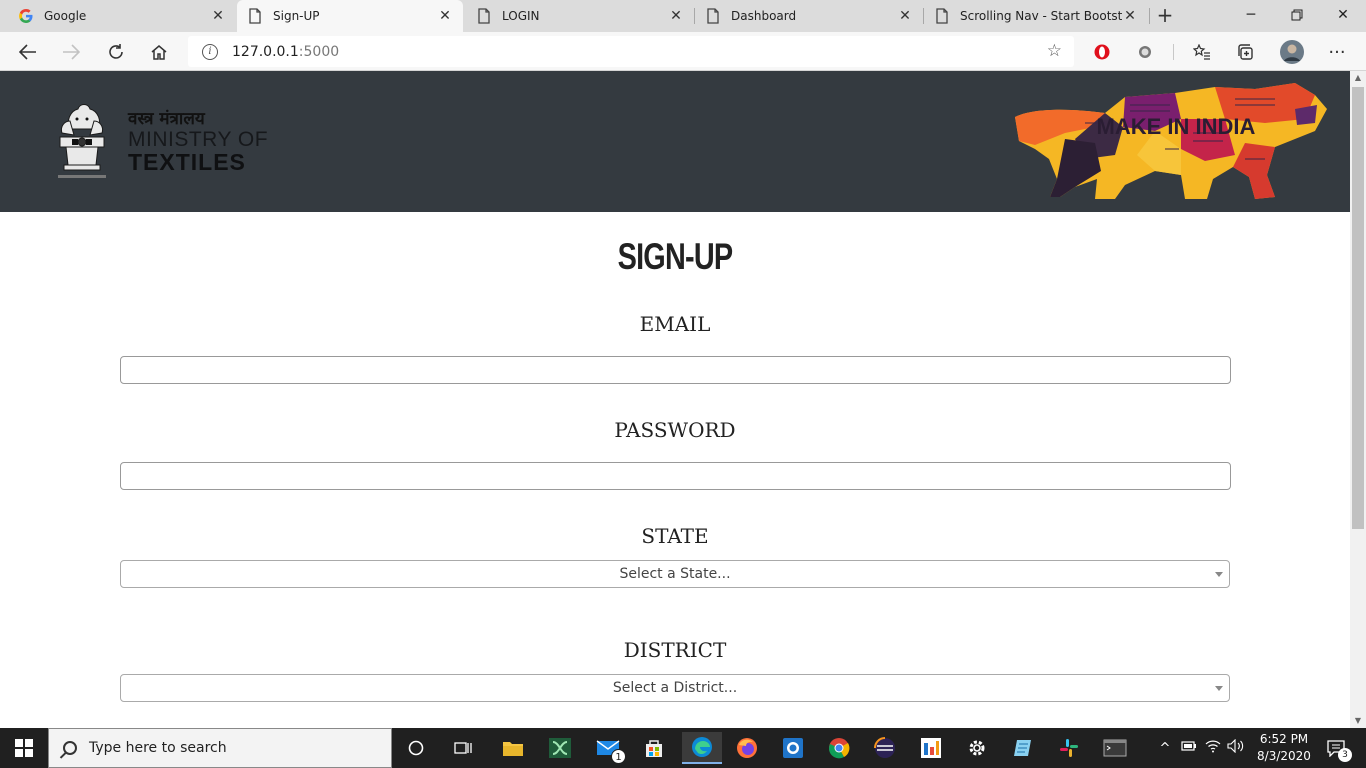 The height and width of the screenshot is (768, 1366). What do you see at coordinates (1149, 16) in the screenshot?
I see `tab-separator` at bounding box center [1149, 16].